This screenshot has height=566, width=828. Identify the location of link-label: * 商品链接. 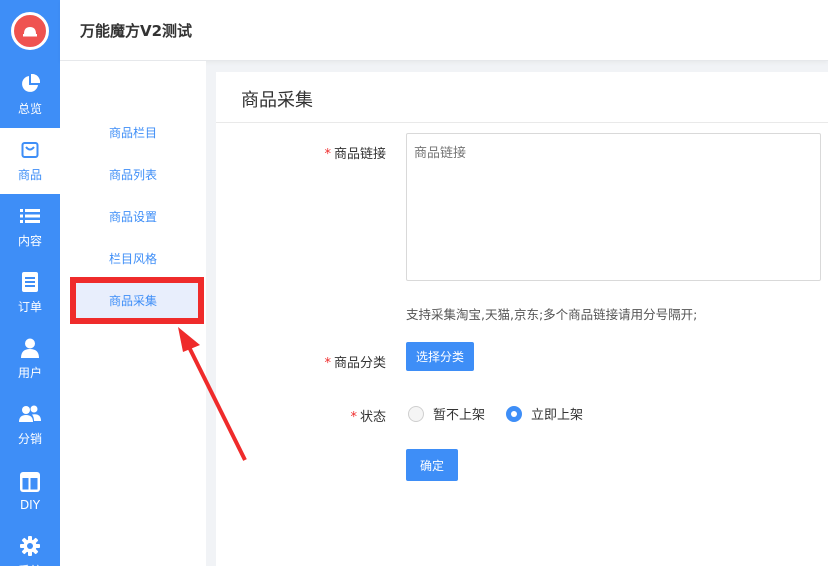
(343, 152).